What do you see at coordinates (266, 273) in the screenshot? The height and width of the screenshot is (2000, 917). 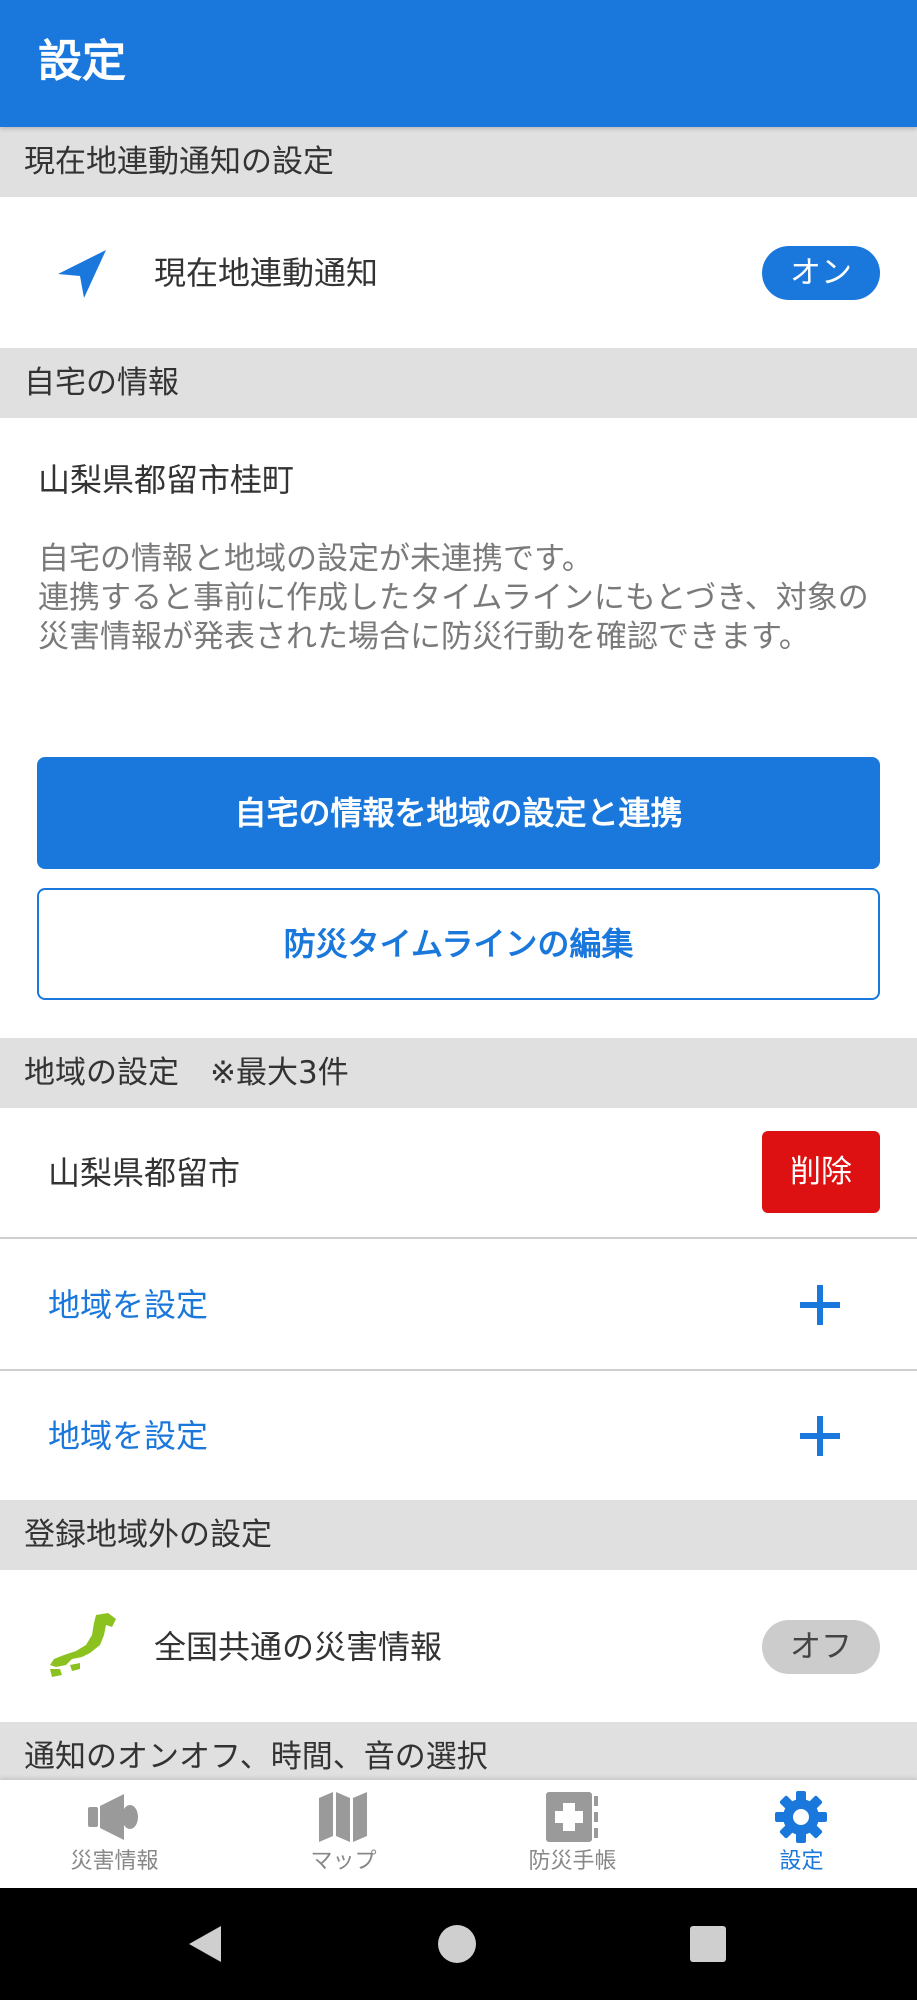 I see `location-notification-label: 現在地連動通知` at bounding box center [266, 273].